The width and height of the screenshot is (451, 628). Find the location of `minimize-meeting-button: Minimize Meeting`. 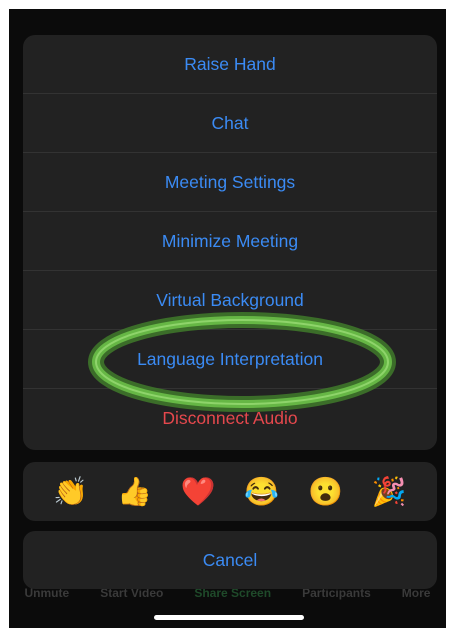

minimize-meeting-button: Minimize Meeting is located at coordinates (230, 241).